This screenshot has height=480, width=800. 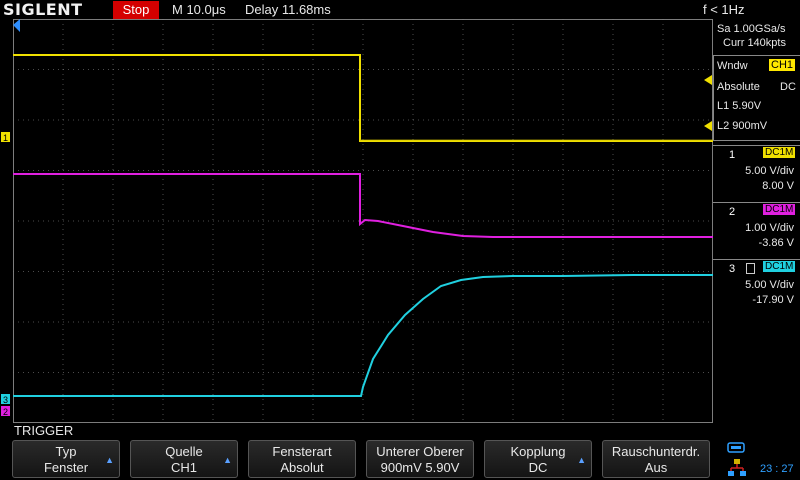 I want to click on menu-button-label: Rauschunterdr., so click(x=656, y=451).